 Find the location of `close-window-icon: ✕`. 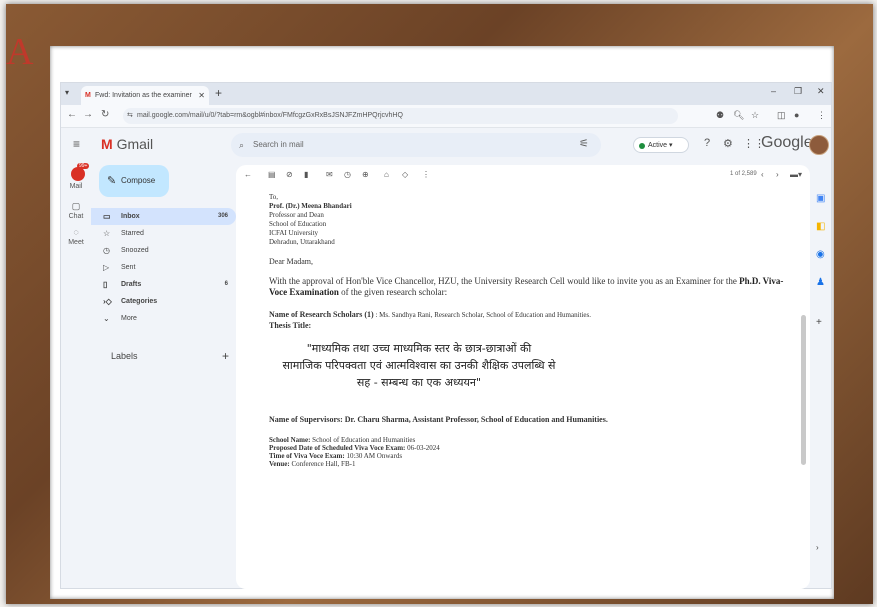

close-window-icon: ✕ is located at coordinates (821, 91).